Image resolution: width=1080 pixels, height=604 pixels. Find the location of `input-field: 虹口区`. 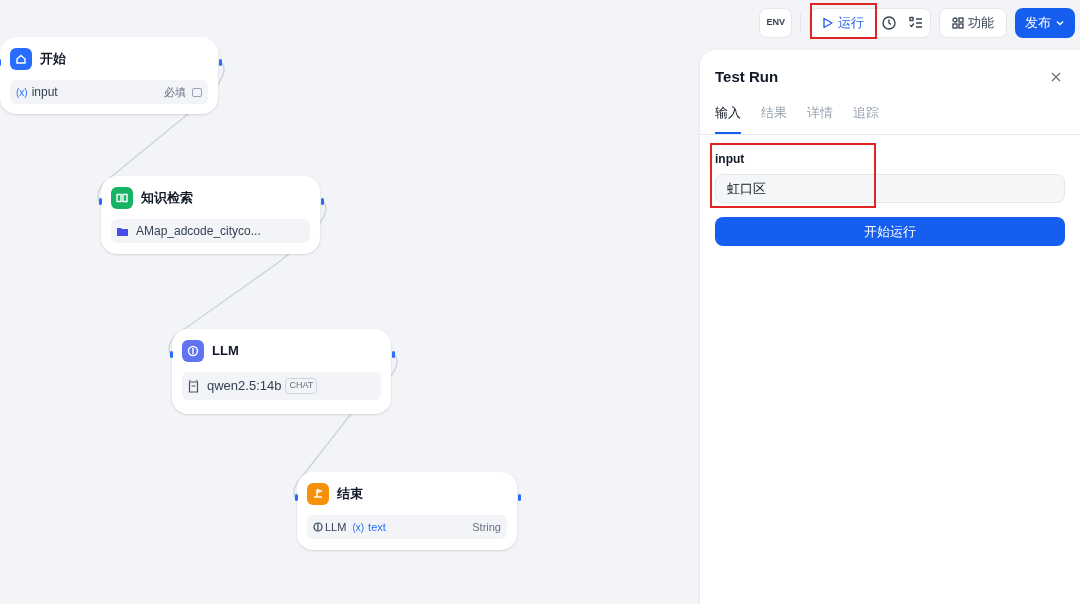

input-field: 虹口区 is located at coordinates (890, 188).